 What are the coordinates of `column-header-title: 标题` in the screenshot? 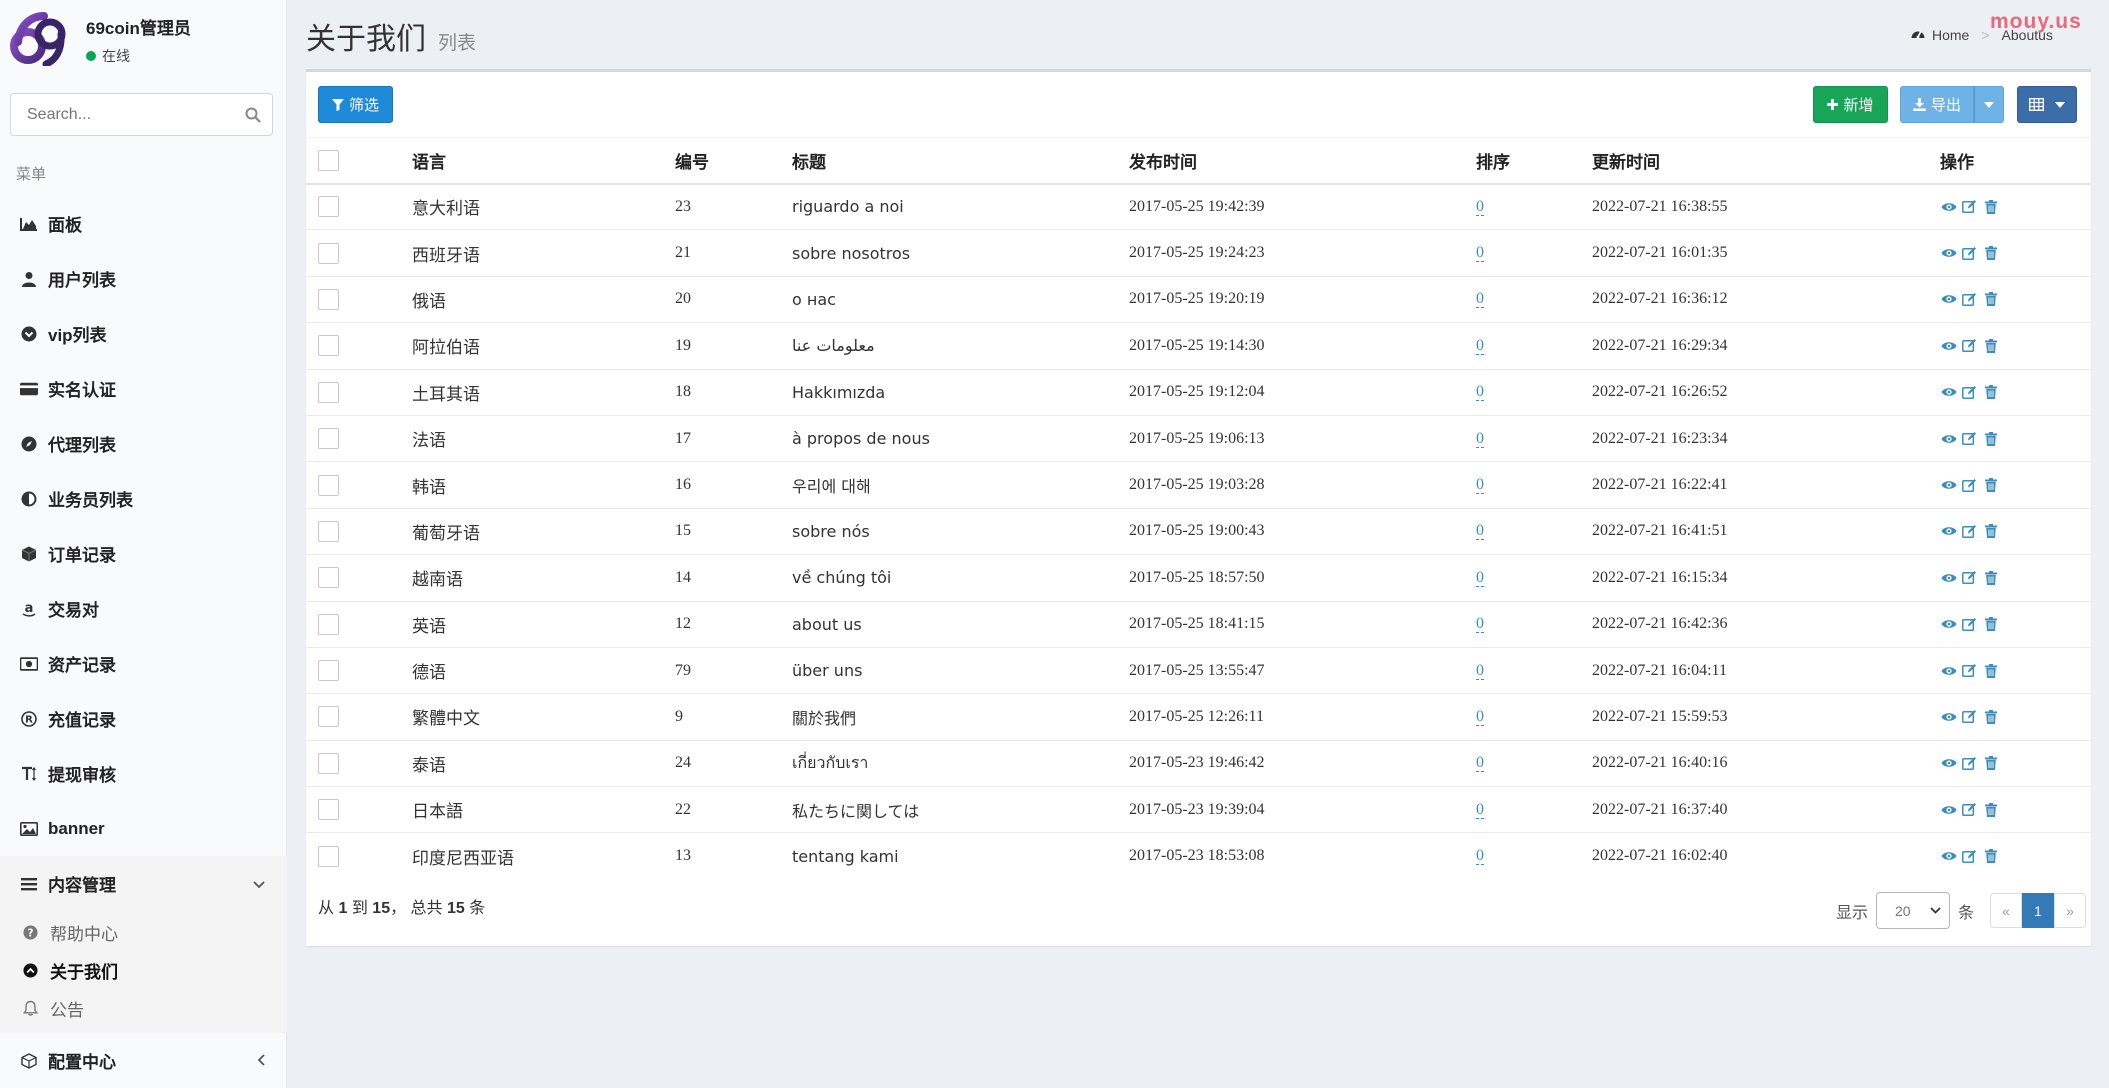 It's located at (960, 161).